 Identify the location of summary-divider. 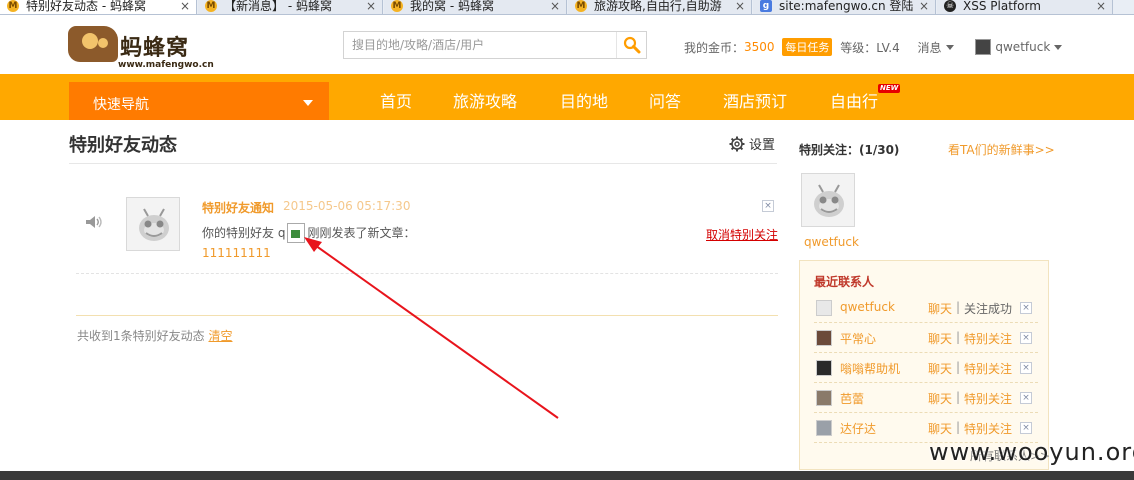
(427, 315).